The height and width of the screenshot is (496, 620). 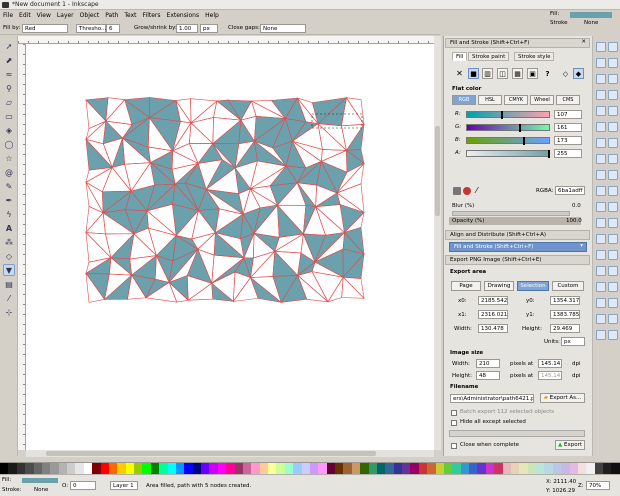 What do you see at coordinates (613, 63) in the screenshot?
I see `snap-bbox-icon` at bounding box center [613, 63].